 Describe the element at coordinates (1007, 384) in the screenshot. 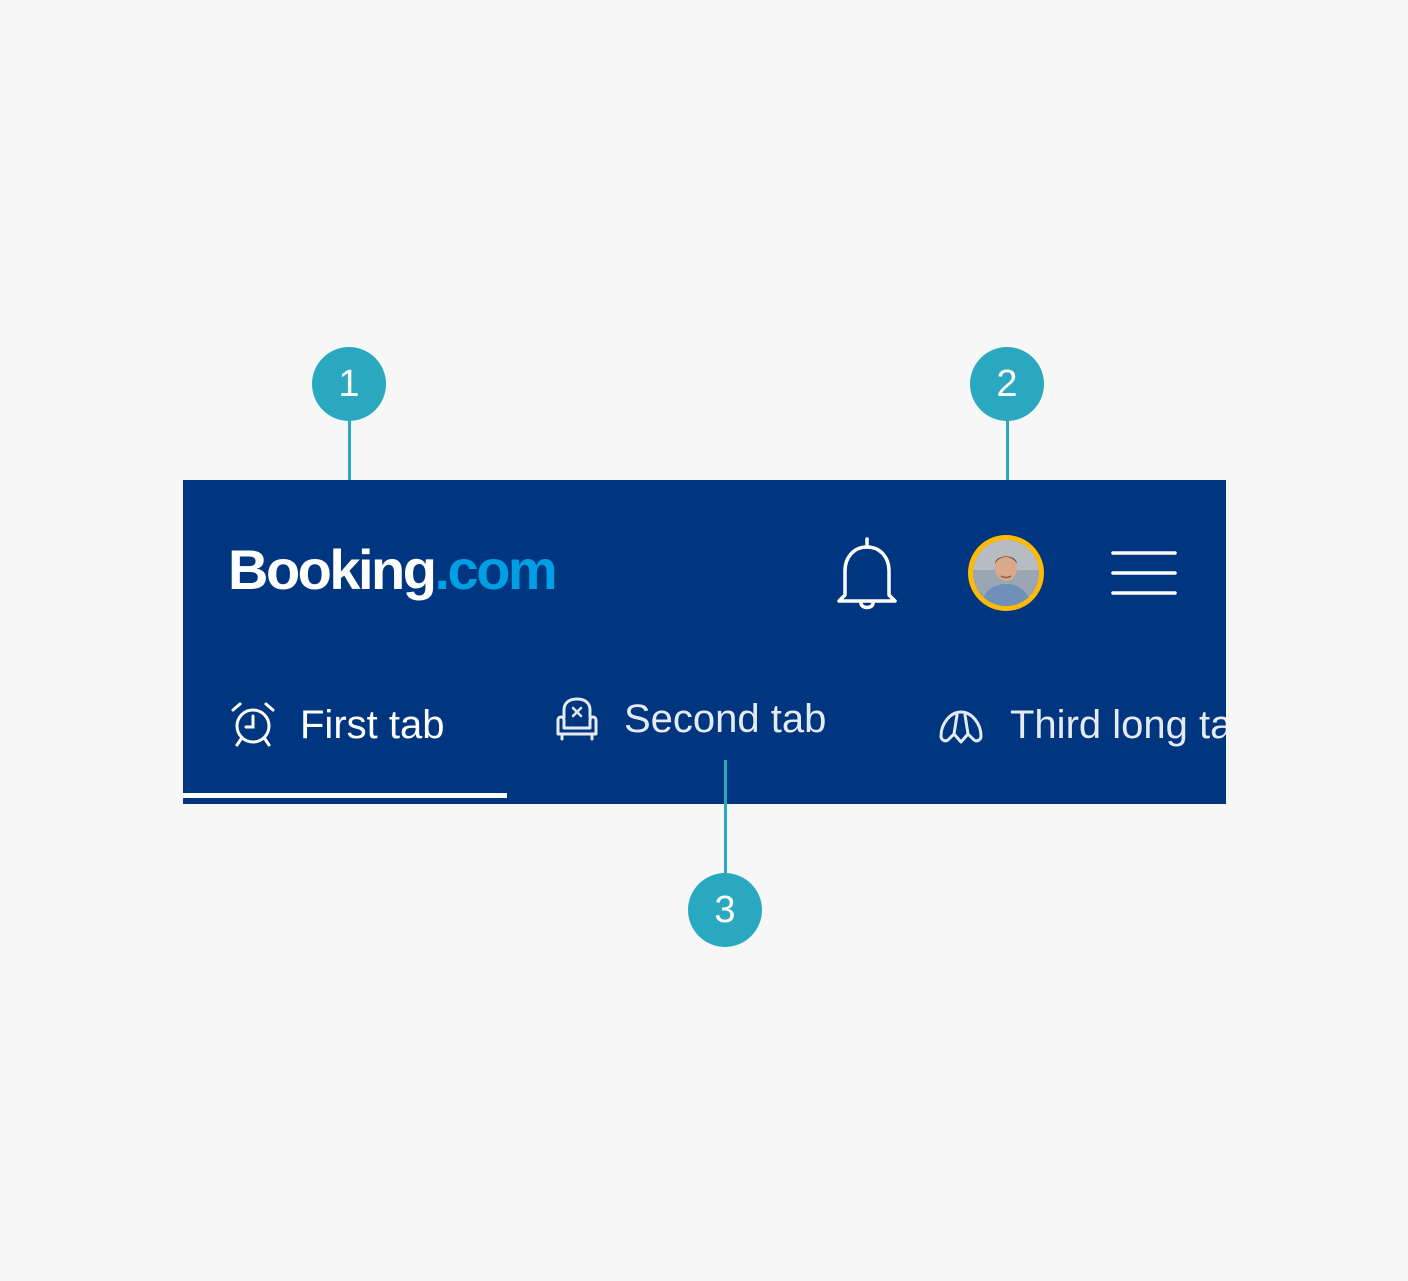

I see `callout-badge-2: 2` at that location.